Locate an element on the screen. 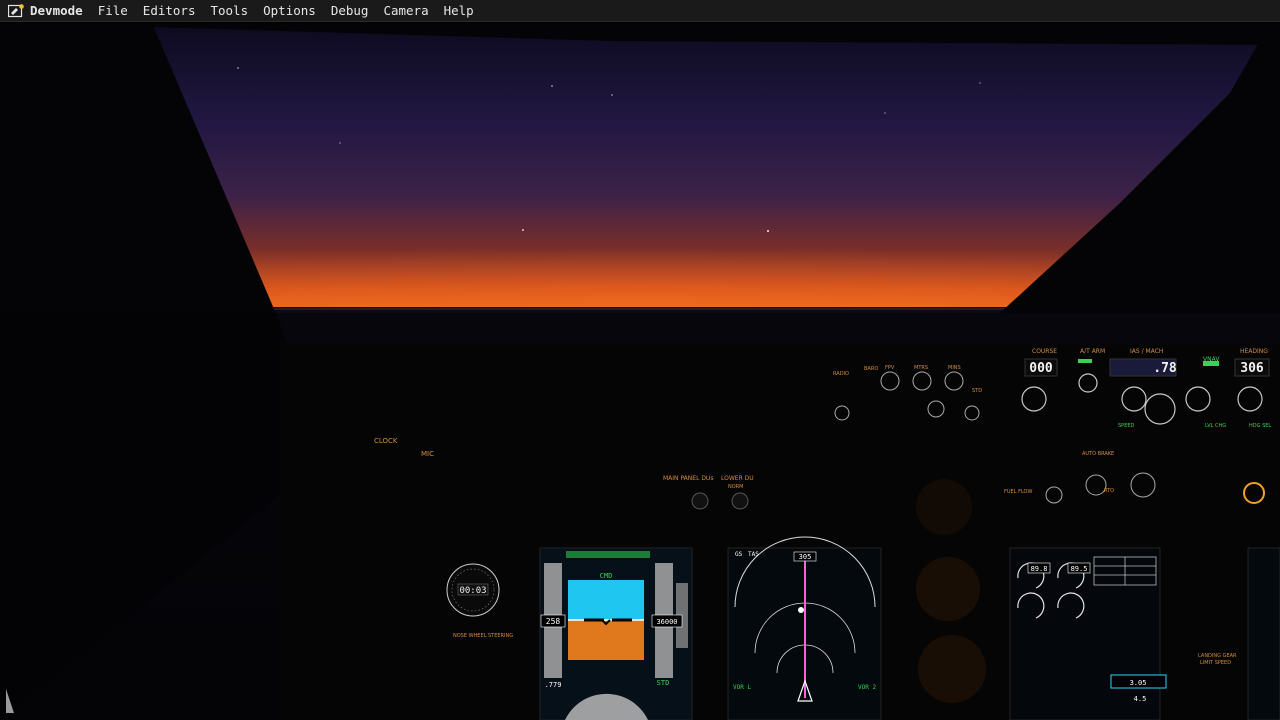  landing-gear-title: LANDING GEAR is located at coordinates (1217, 656).